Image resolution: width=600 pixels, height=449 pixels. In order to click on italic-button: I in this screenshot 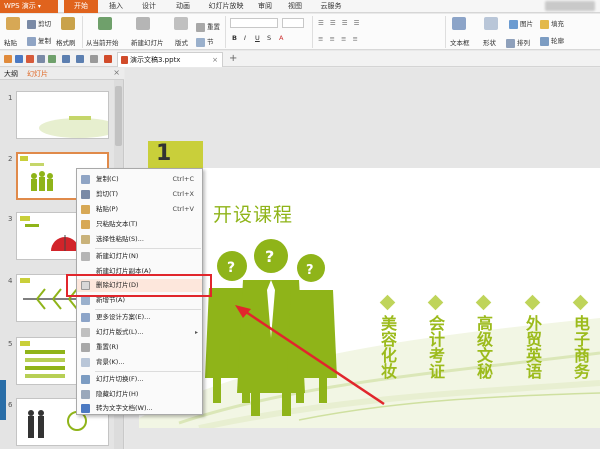, I will do `click(245, 38)`.